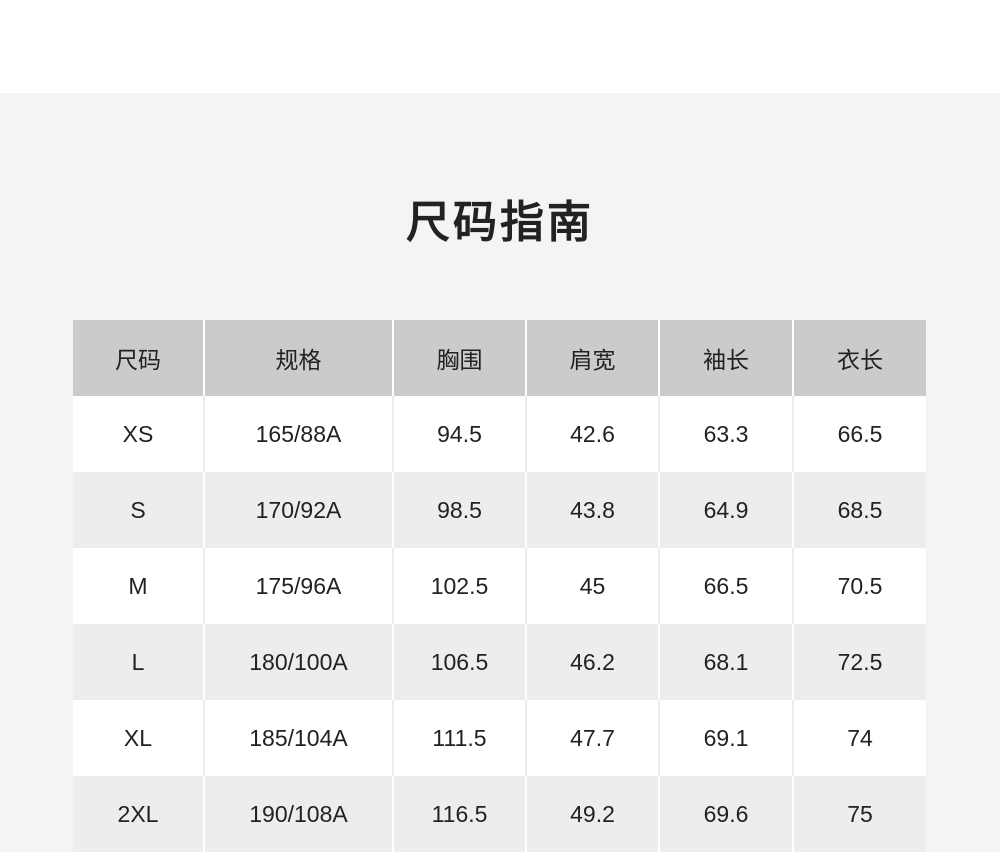 This screenshot has width=1000, height=852. I want to click on cell-spec: 190/108A, so click(299, 814).